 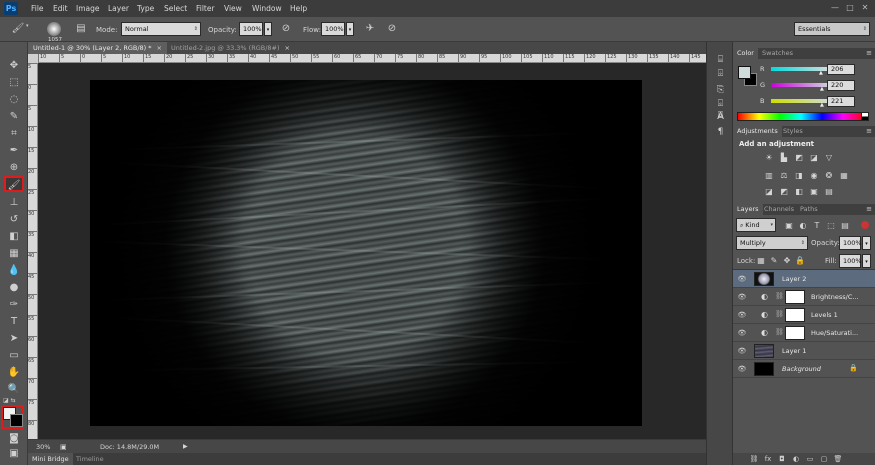 I want to click on add-mask-icon: ◘, so click(x=782, y=459).